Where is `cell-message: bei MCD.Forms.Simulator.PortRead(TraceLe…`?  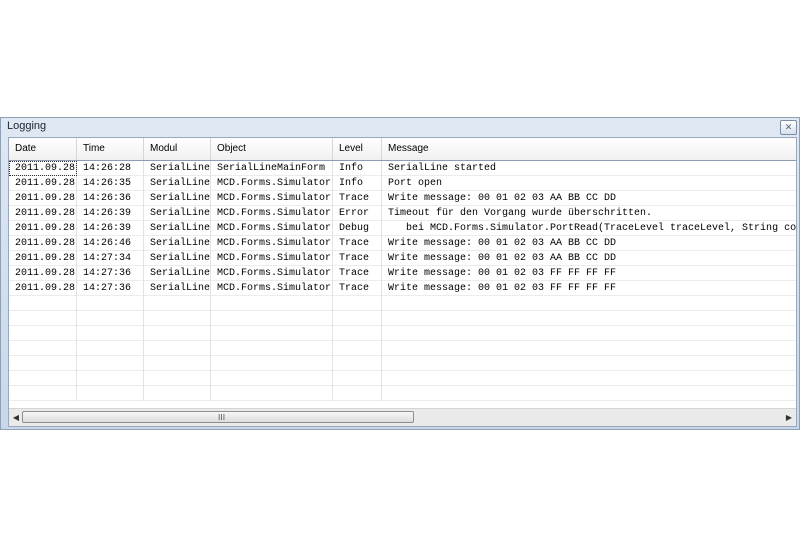
cell-message: bei MCD.Forms.Simulator.PortRead(TraceLe… is located at coordinates (592, 228).